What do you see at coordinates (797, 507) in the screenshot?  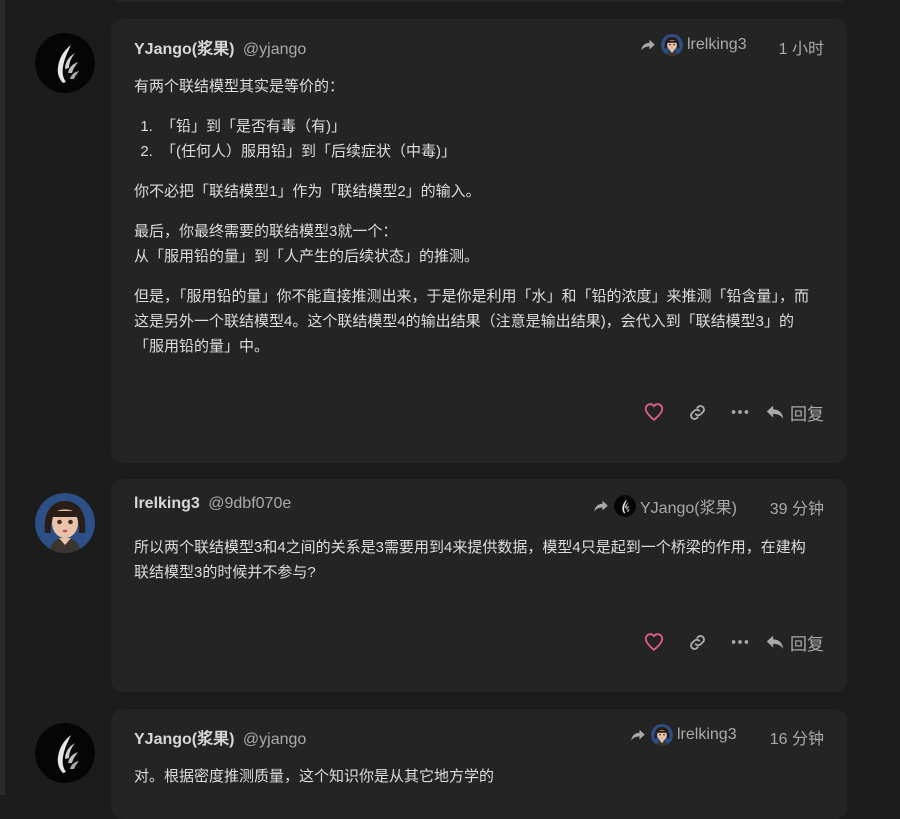 I see `post-time: 39 分钟` at bounding box center [797, 507].